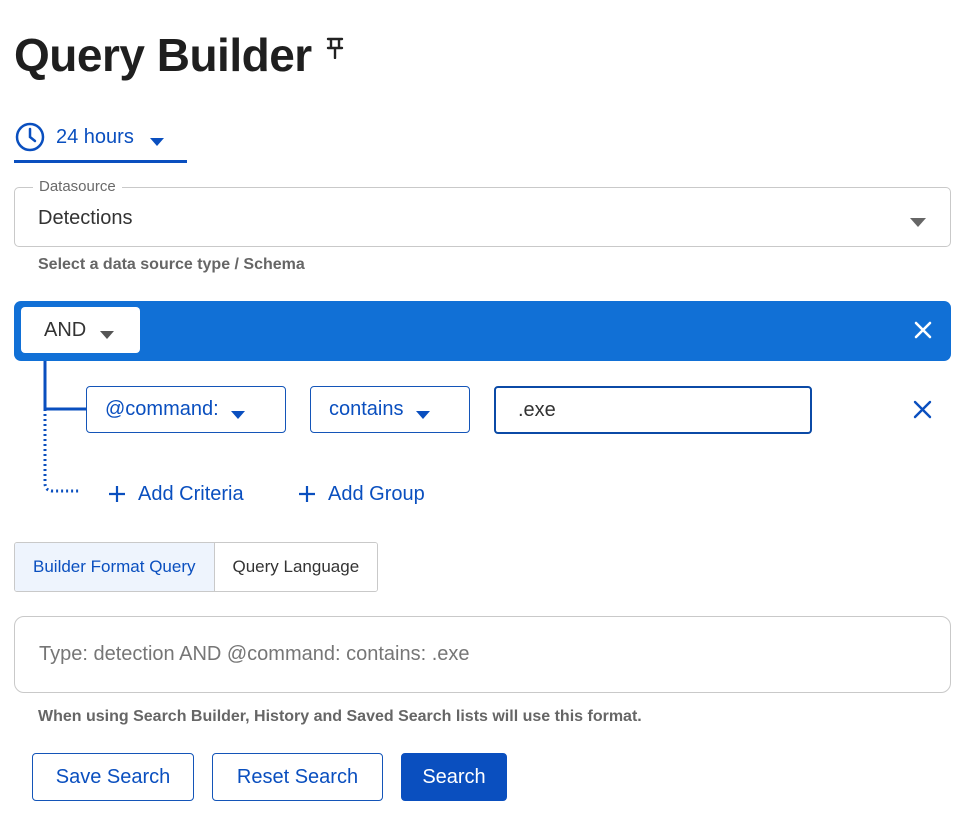 The width and height of the screenshot is (979, 836). I want to click on group-operator-select: AND, so click(80, 330).